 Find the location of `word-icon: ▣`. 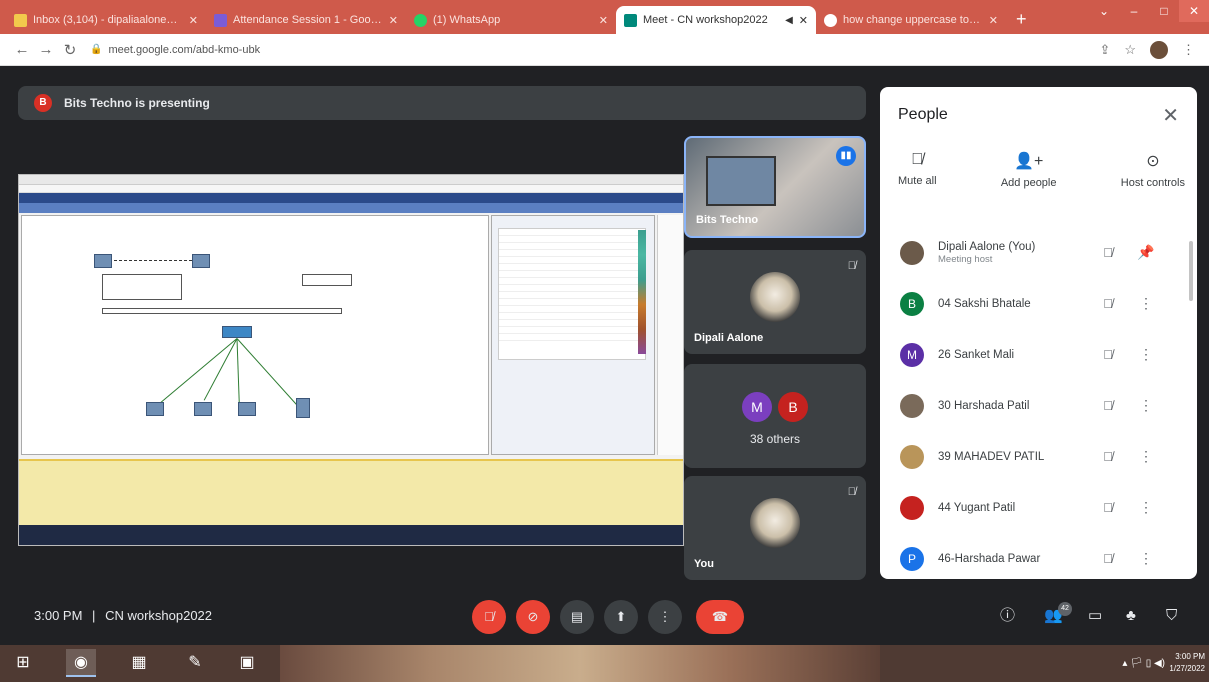

word-icon: ▣ is located at coordinates (247, 663).